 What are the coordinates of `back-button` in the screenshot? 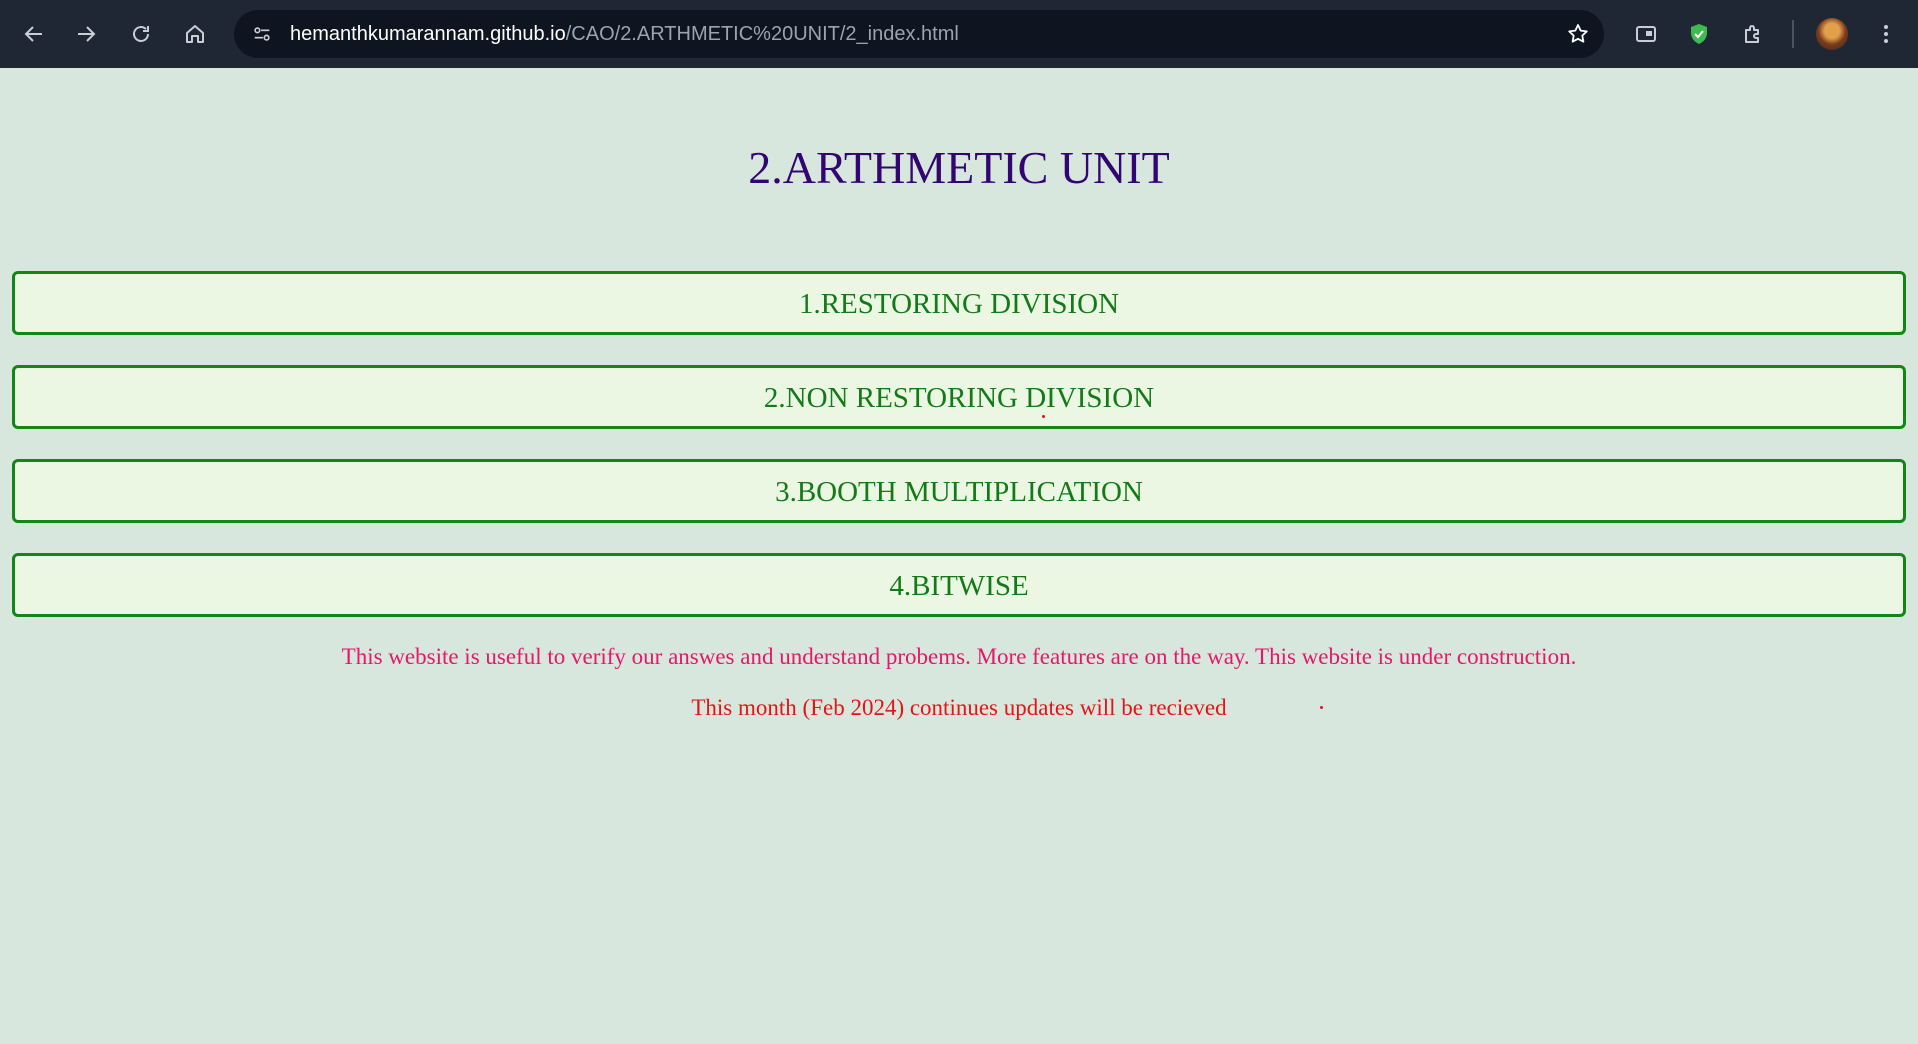 It's located at (34, 34).